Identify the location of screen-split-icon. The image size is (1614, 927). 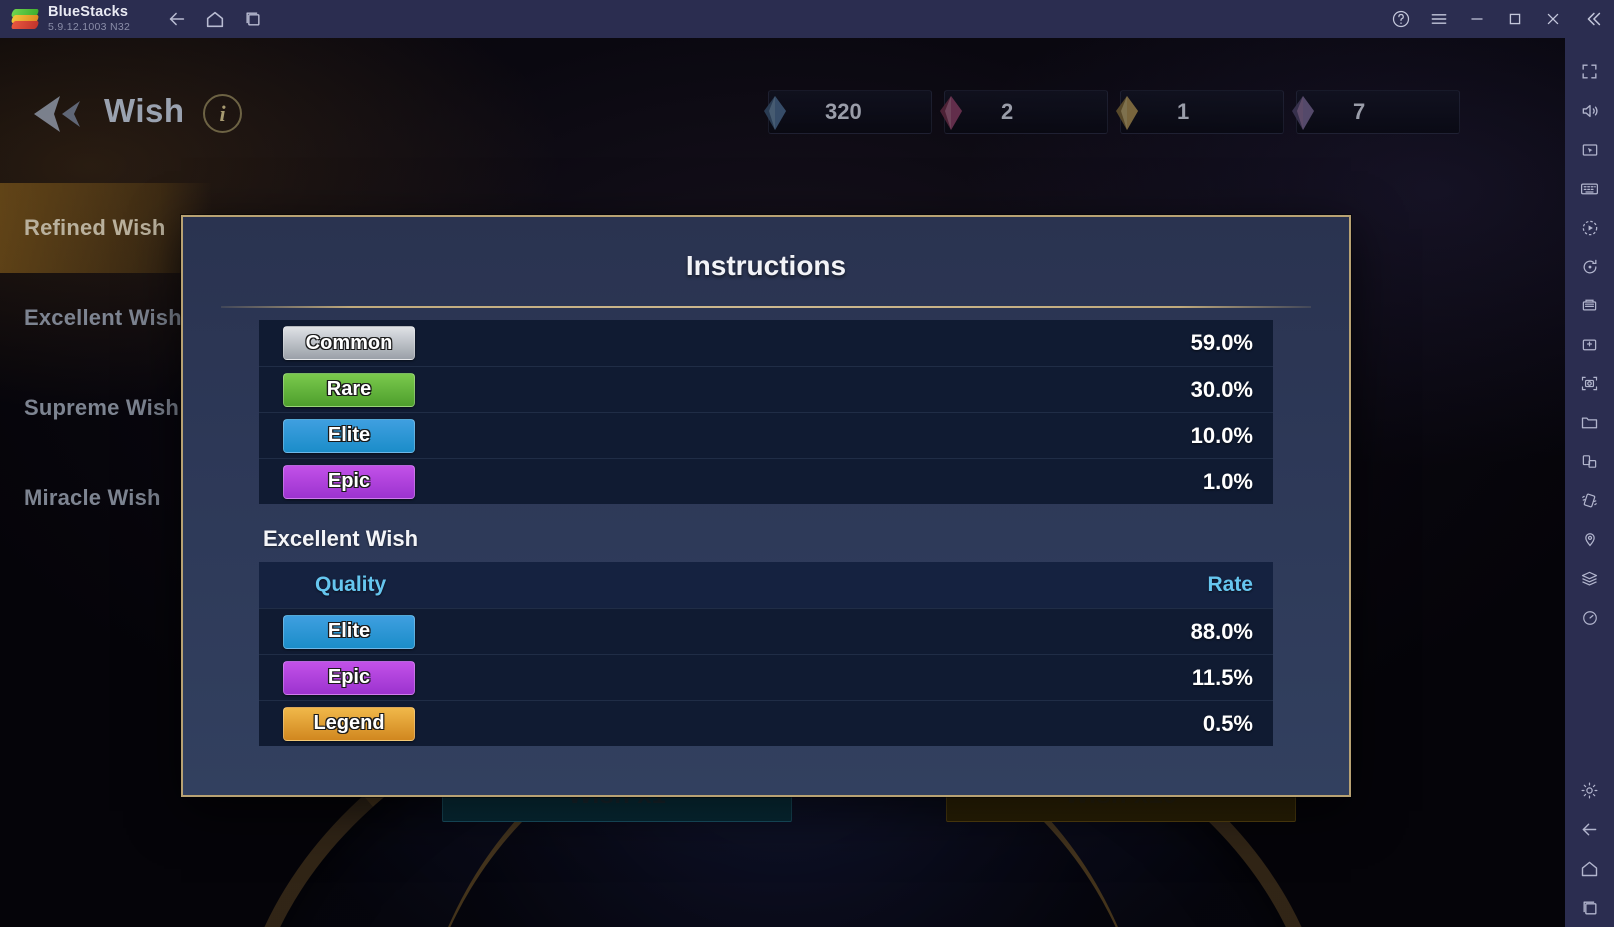
(1589, 461).